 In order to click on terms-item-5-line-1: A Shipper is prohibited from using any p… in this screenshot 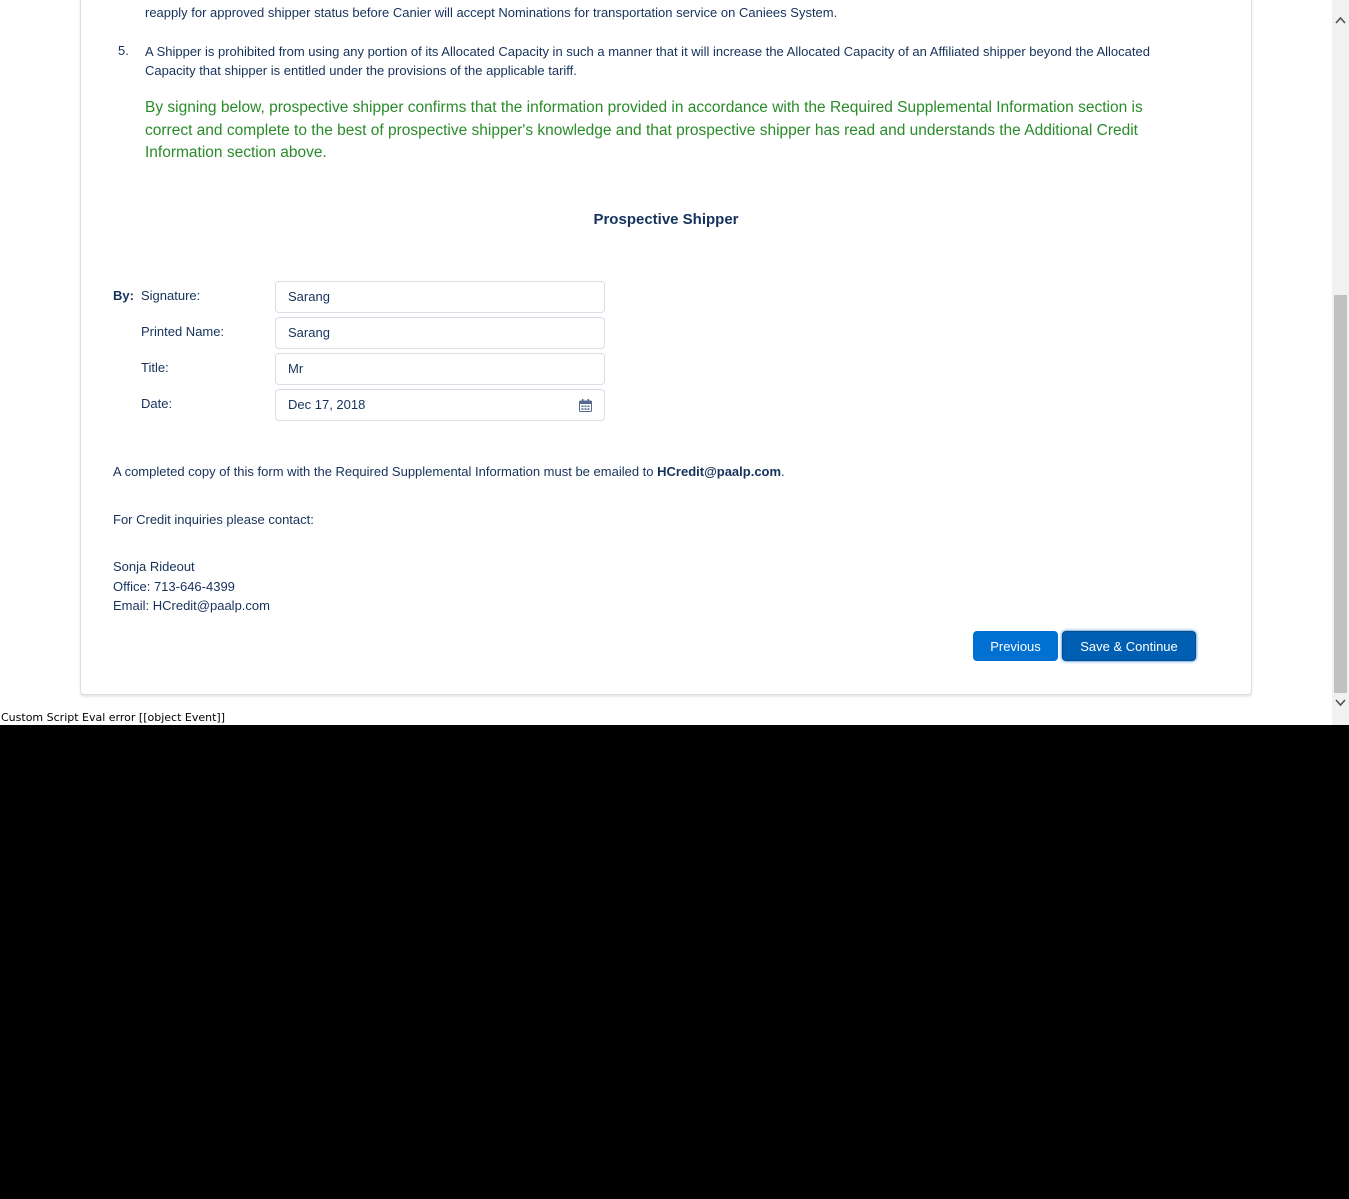, I will do `click(647, 51)`.